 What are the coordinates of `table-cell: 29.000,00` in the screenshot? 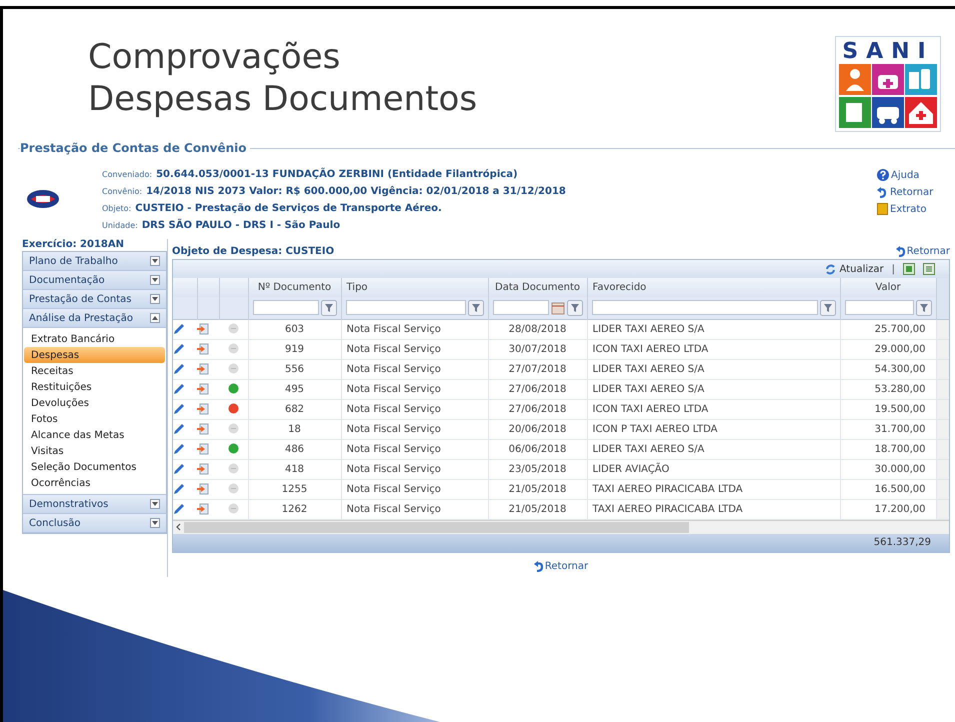 It's located at (888, 349).